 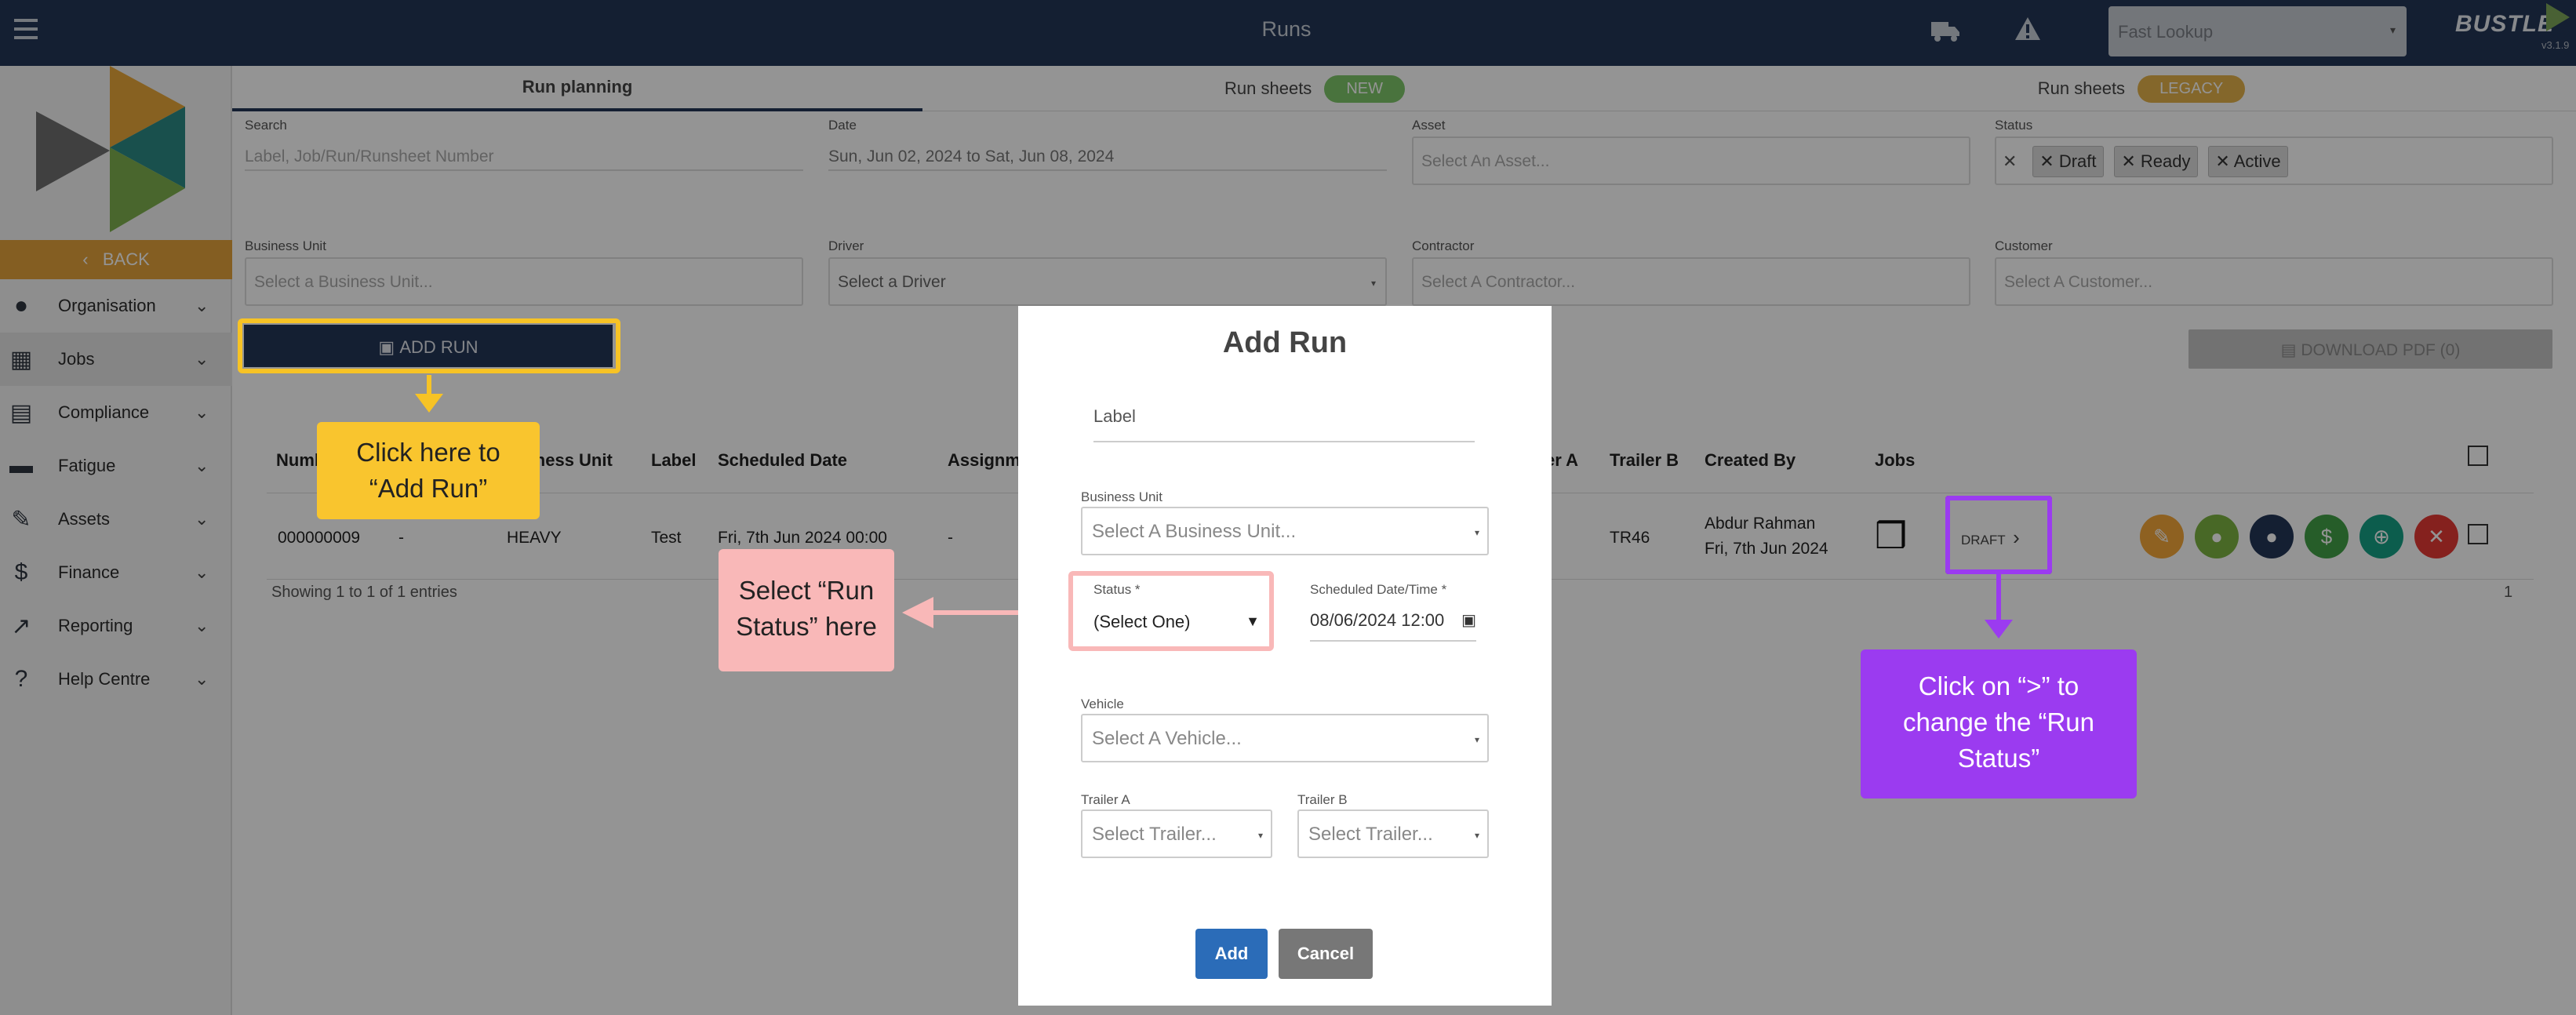 I want to click on trailer-a-select: Select Trailer... ▾, so click(x=1176, y=833).